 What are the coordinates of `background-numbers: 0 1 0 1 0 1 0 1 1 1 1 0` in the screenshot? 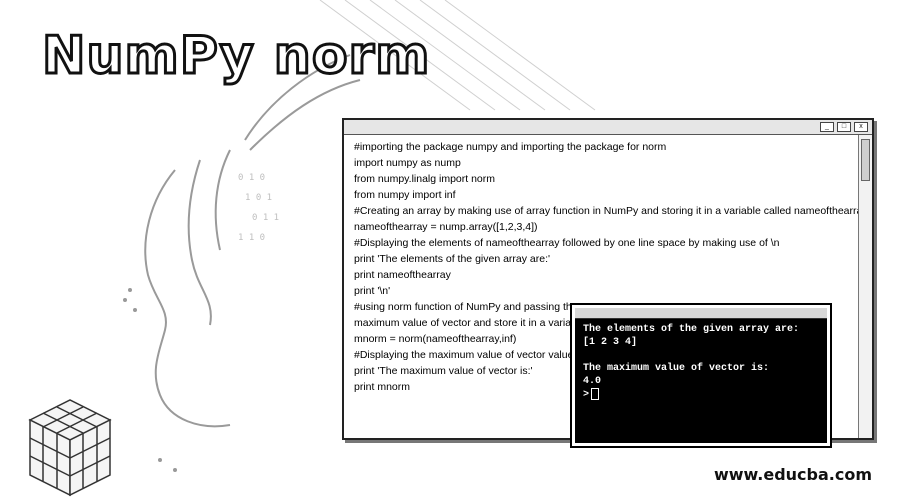 It's located at (258, 208).